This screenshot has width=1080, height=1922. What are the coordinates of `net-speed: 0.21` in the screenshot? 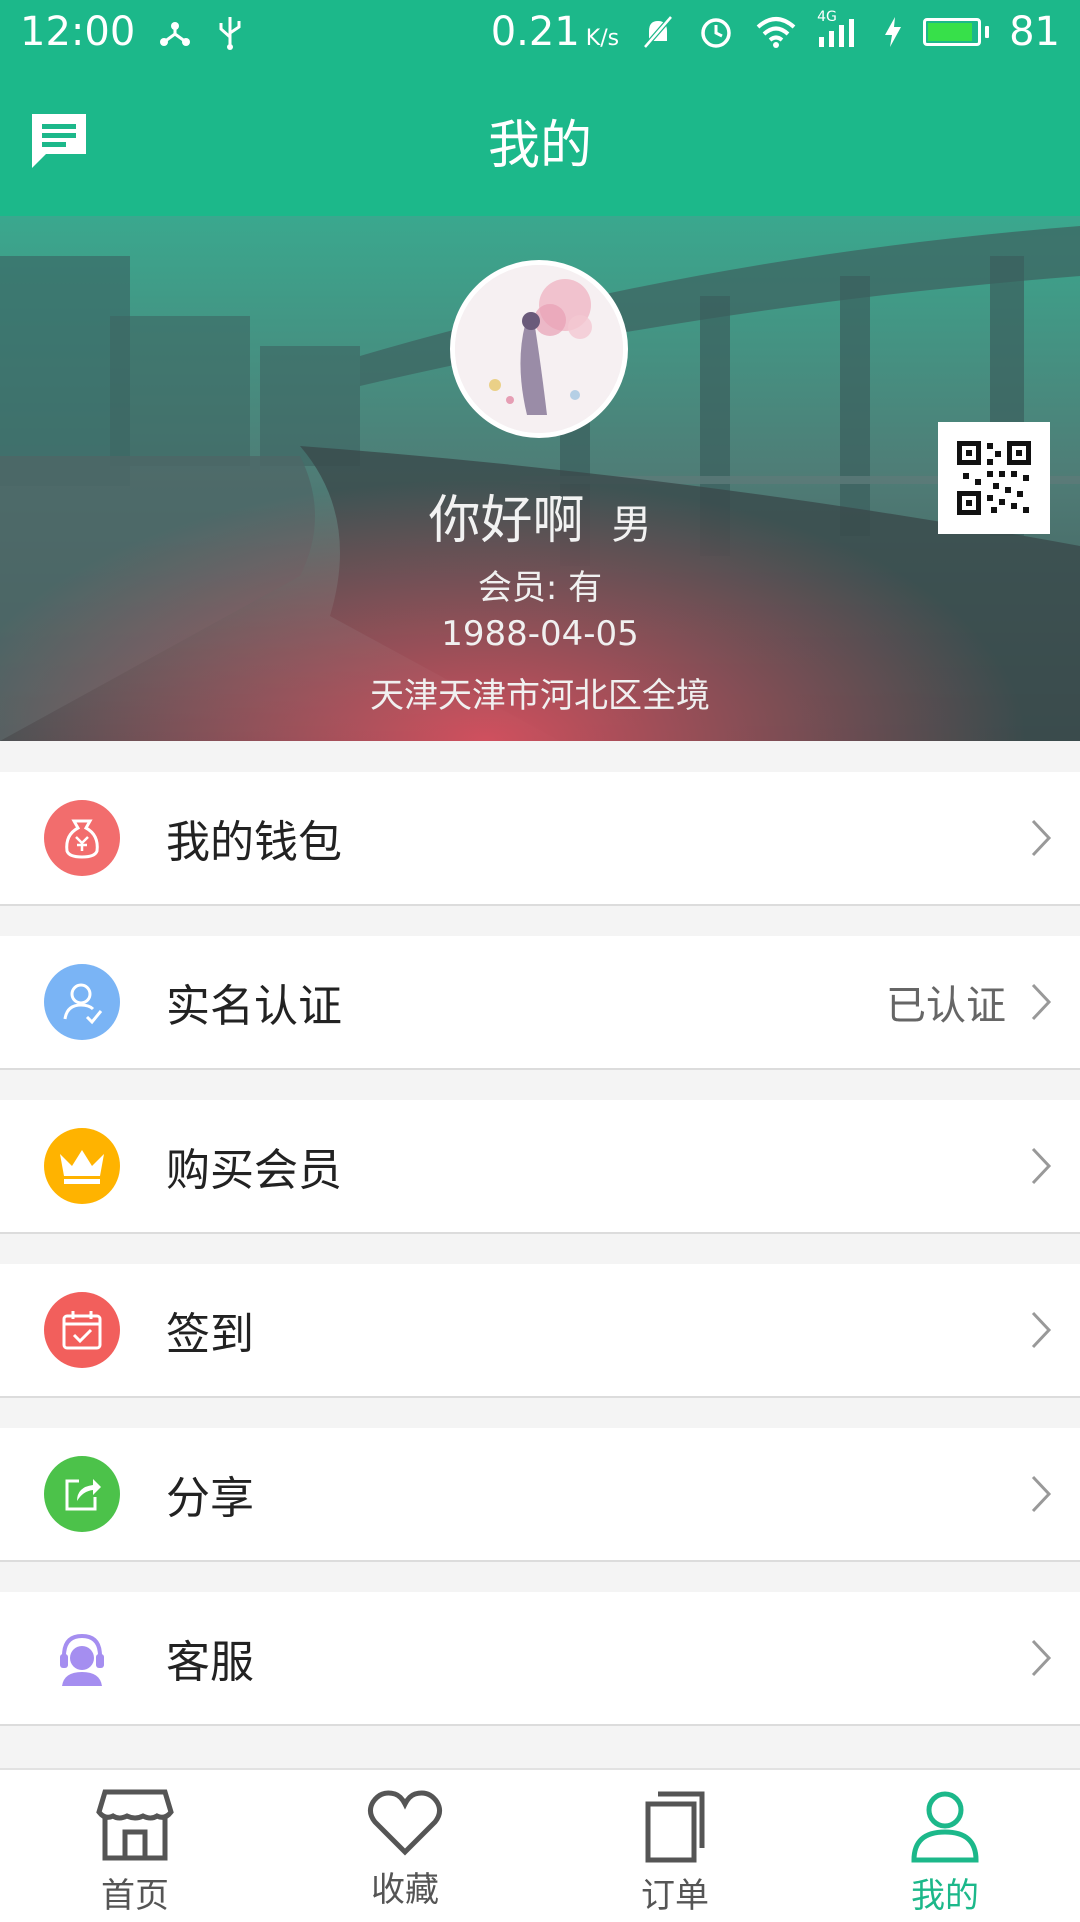 It's located at (535, 32).